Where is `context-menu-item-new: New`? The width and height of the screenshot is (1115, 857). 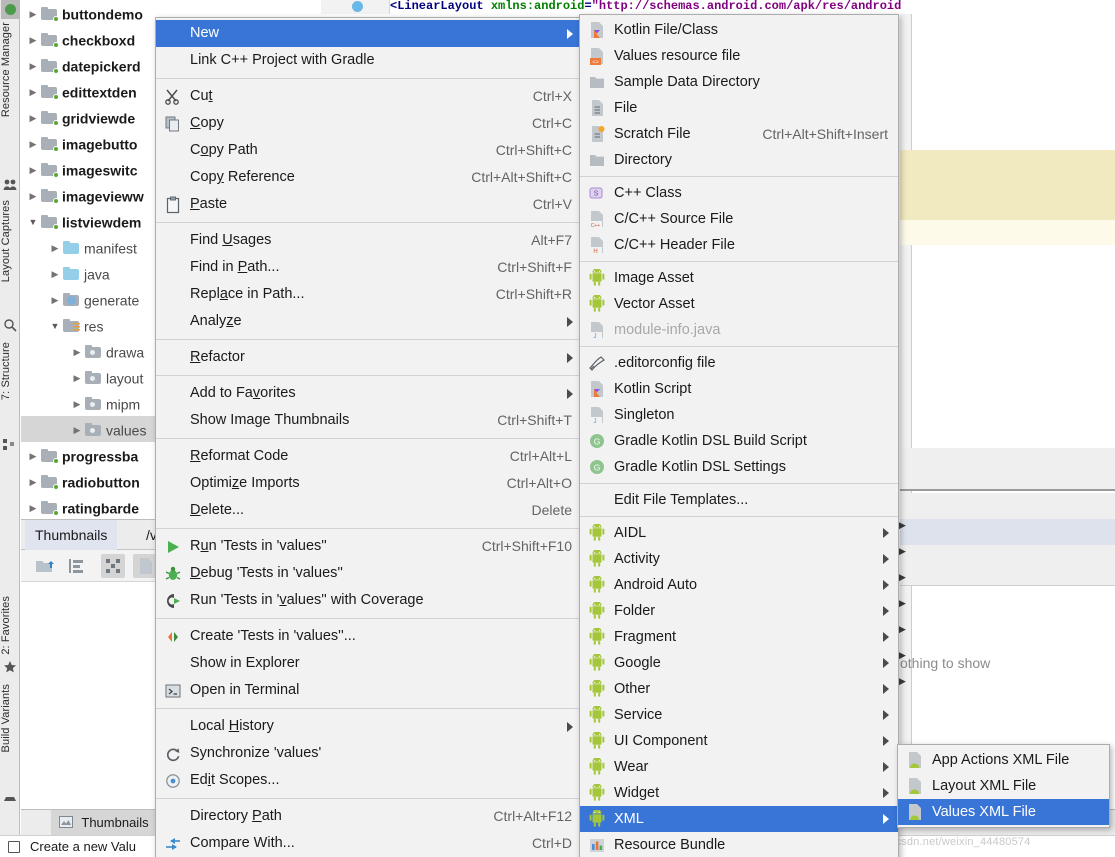
context-menu-item-new: New is located at coordinates (369, 33).